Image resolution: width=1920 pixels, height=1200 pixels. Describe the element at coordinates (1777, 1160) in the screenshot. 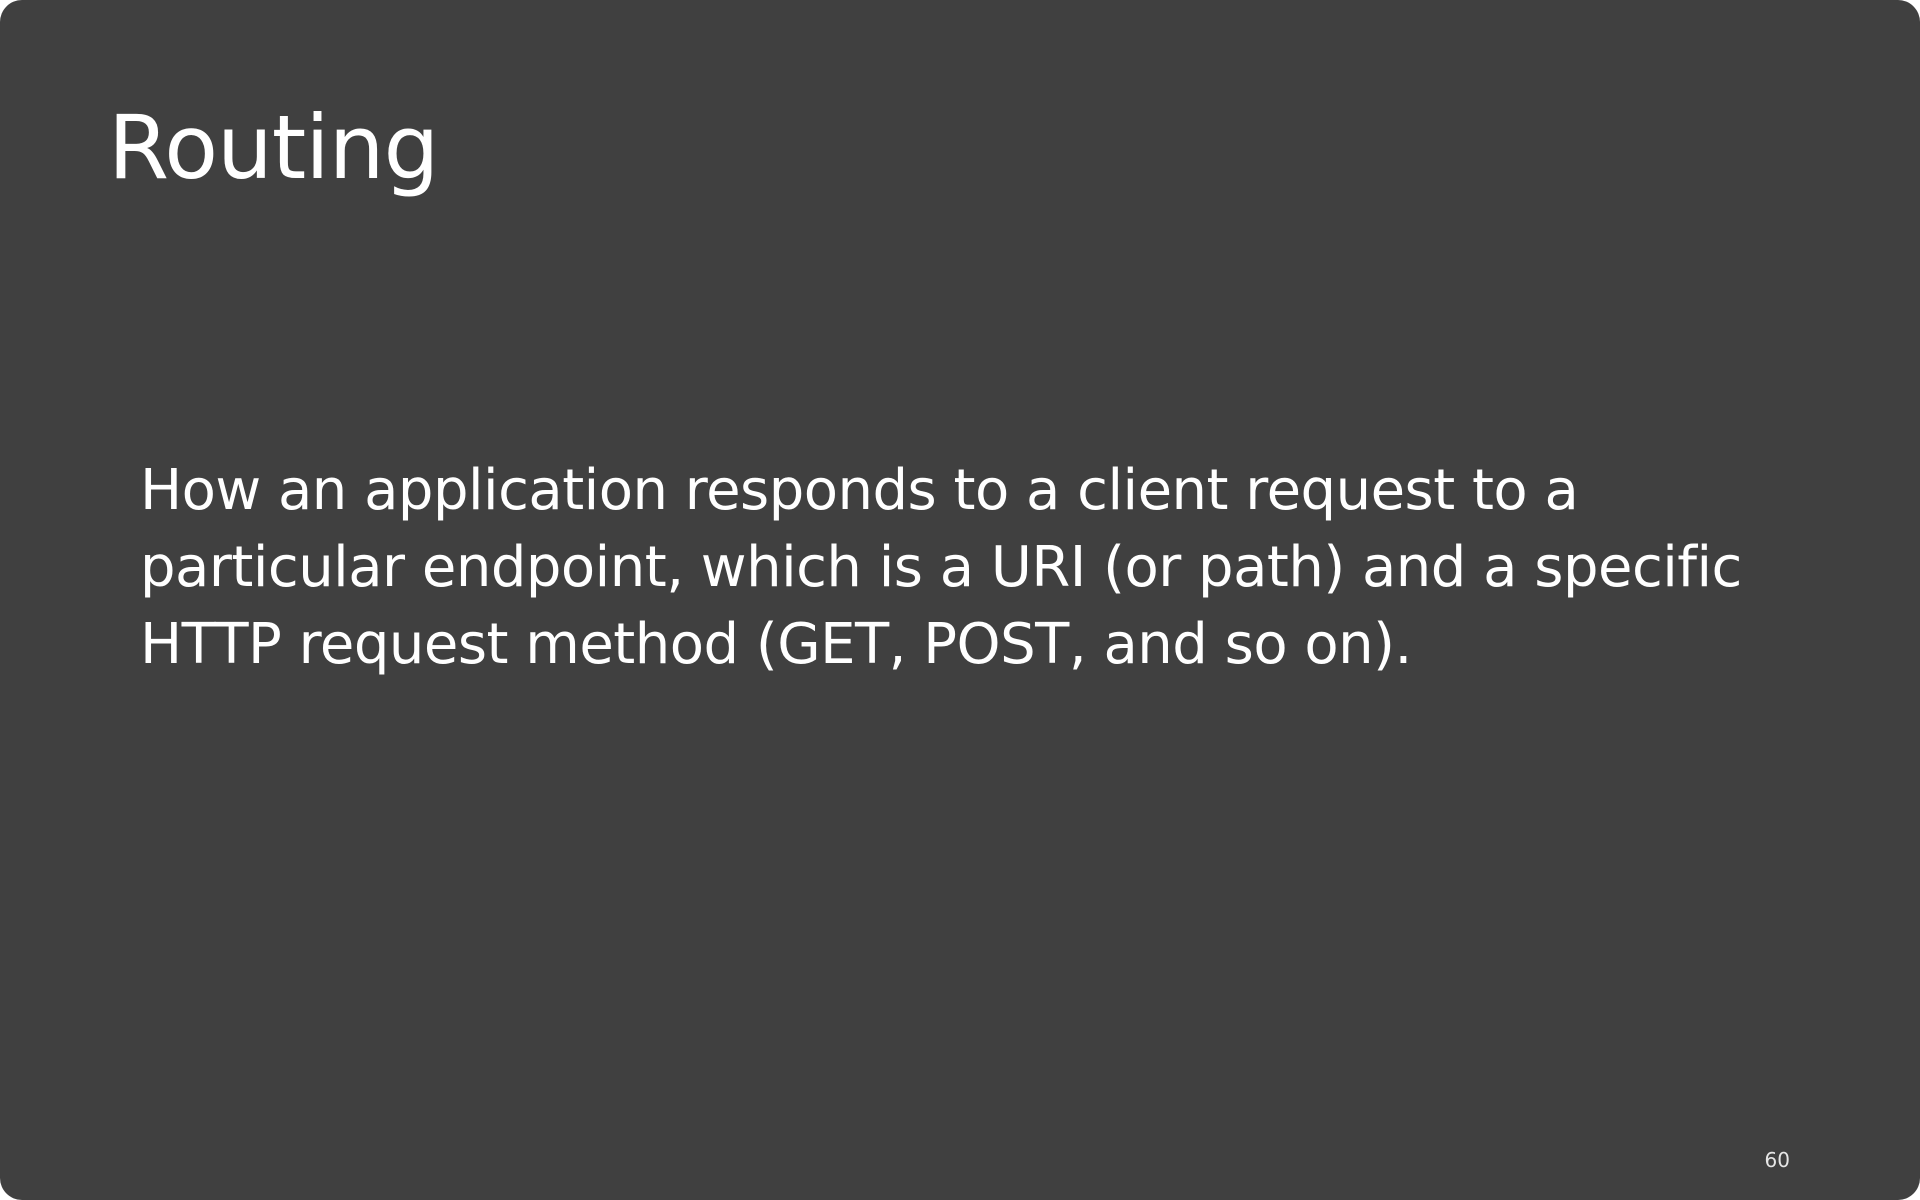

I see `slide-number: 60` at that location.